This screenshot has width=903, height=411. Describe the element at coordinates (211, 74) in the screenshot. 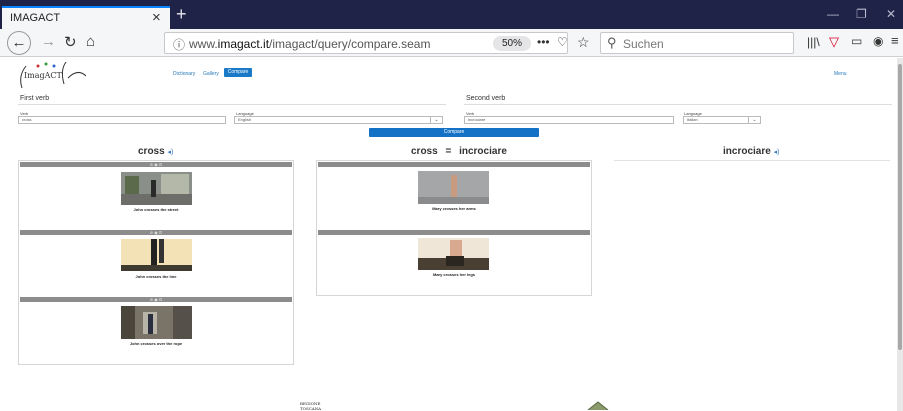

I see `nav-gallery: Gallery` at that location.